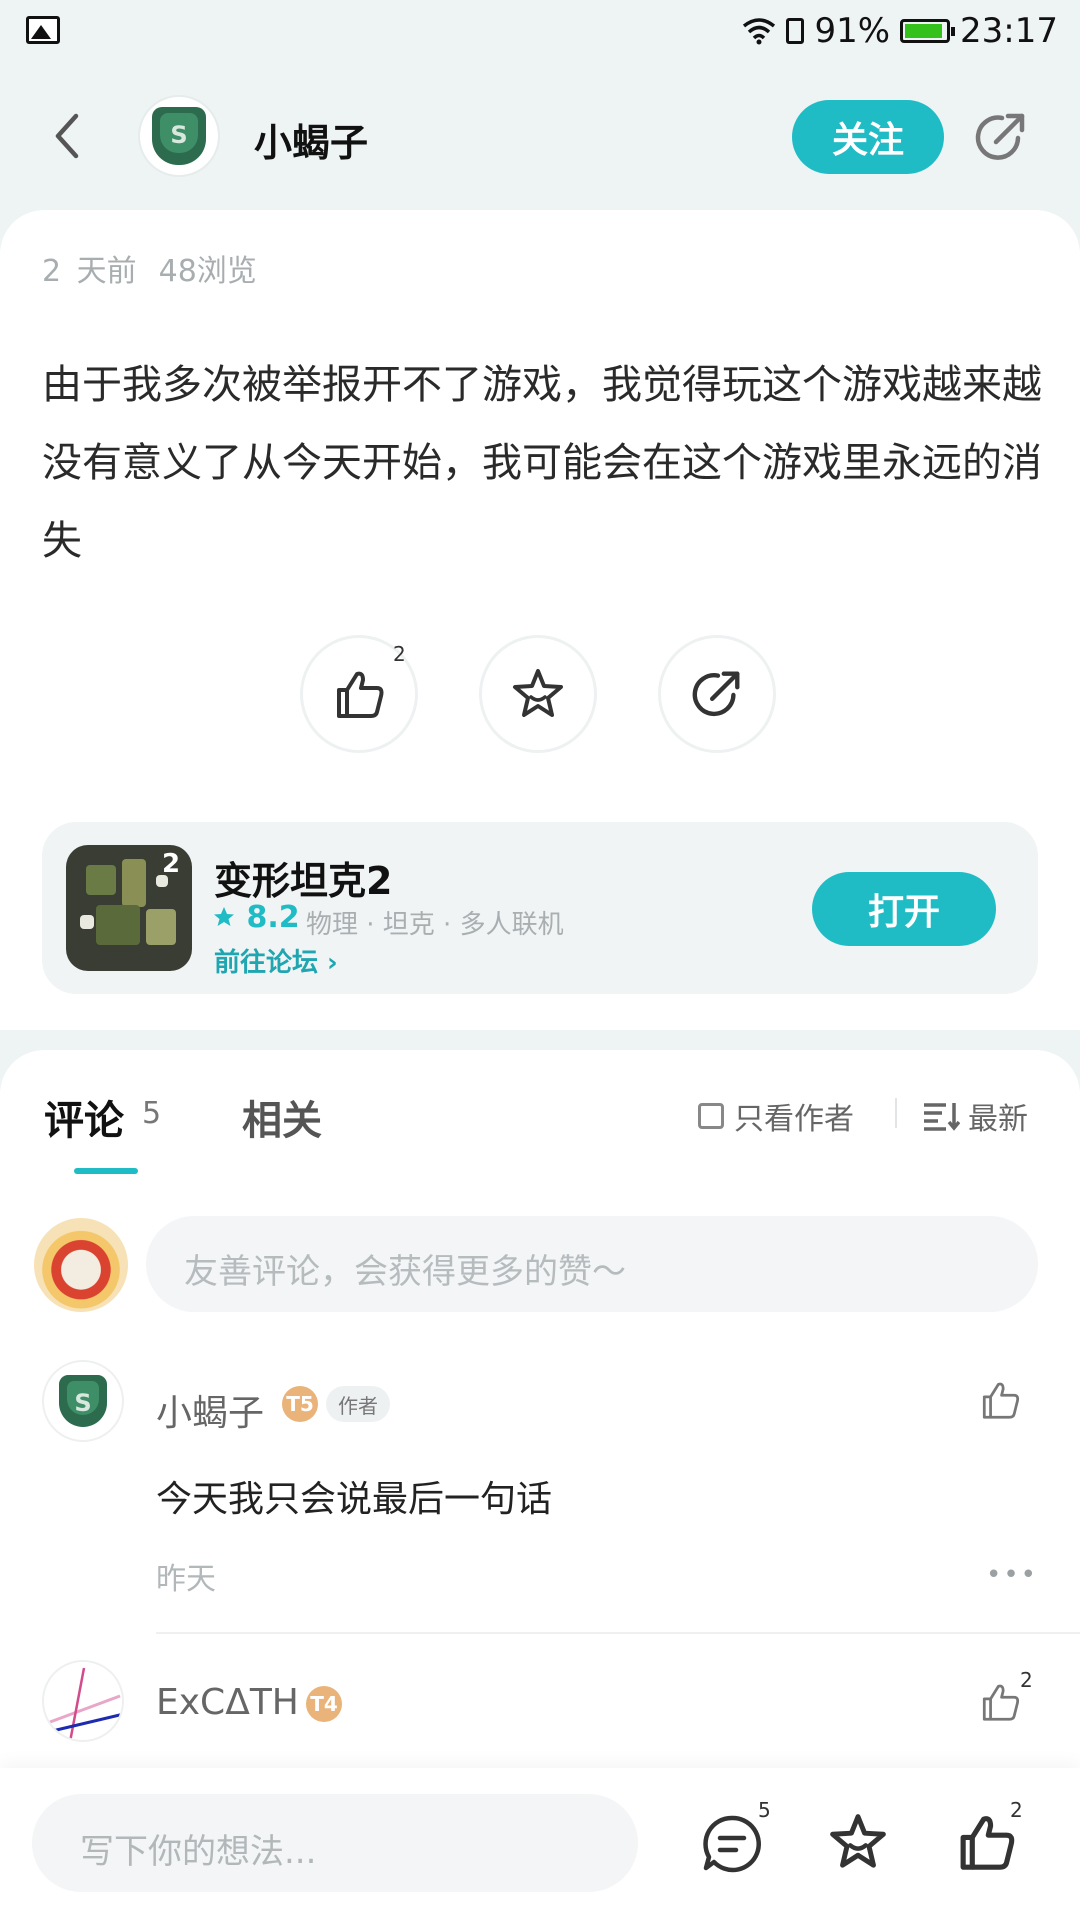 This screenshot has height=1920, width=1080. Describe the element at coordinates (852, 31) in the screenshot. I see `battery-percent: 91%` at that location.